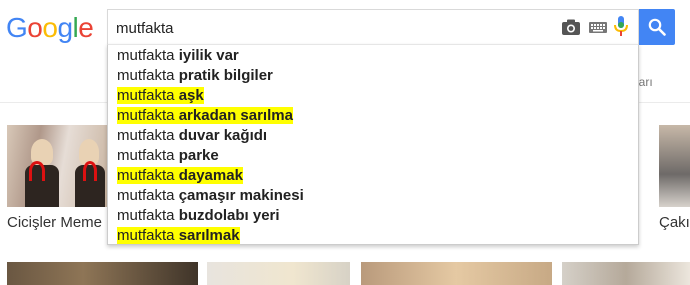 The image size is (690, 285). Describe the element at coordinates (621, 27) in the screenshot. I see `mic-icon` at that location.